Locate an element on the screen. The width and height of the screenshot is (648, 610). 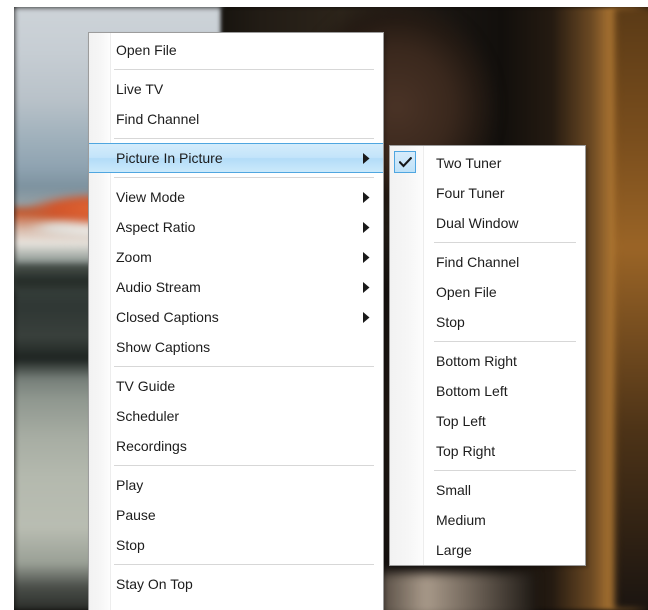
menu-item-label: Audio Stream is located at coordinates (158, 287).